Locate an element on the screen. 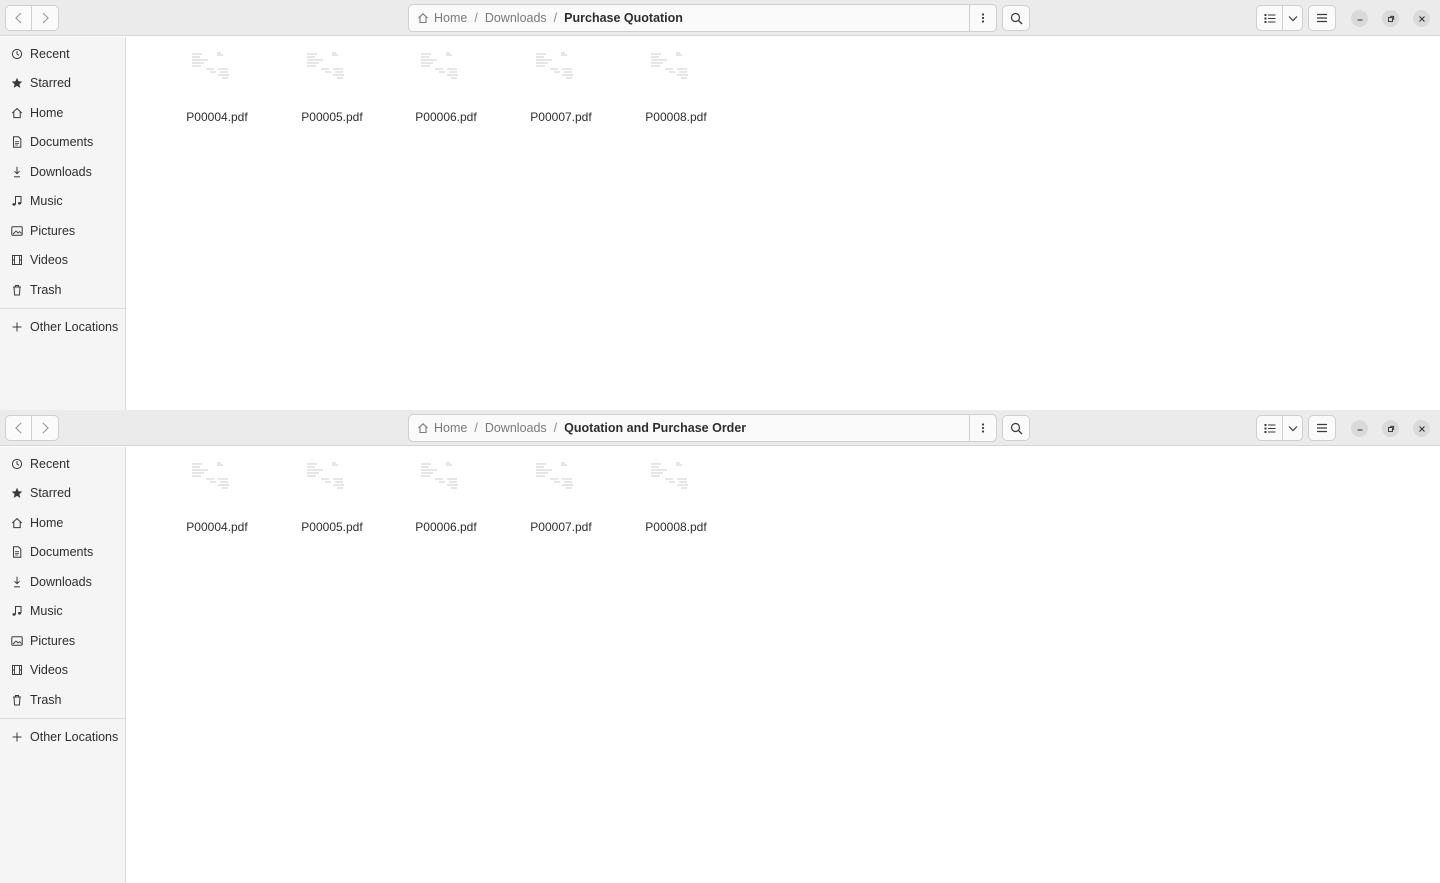  trash-icon is located at coordinates (17, 700).